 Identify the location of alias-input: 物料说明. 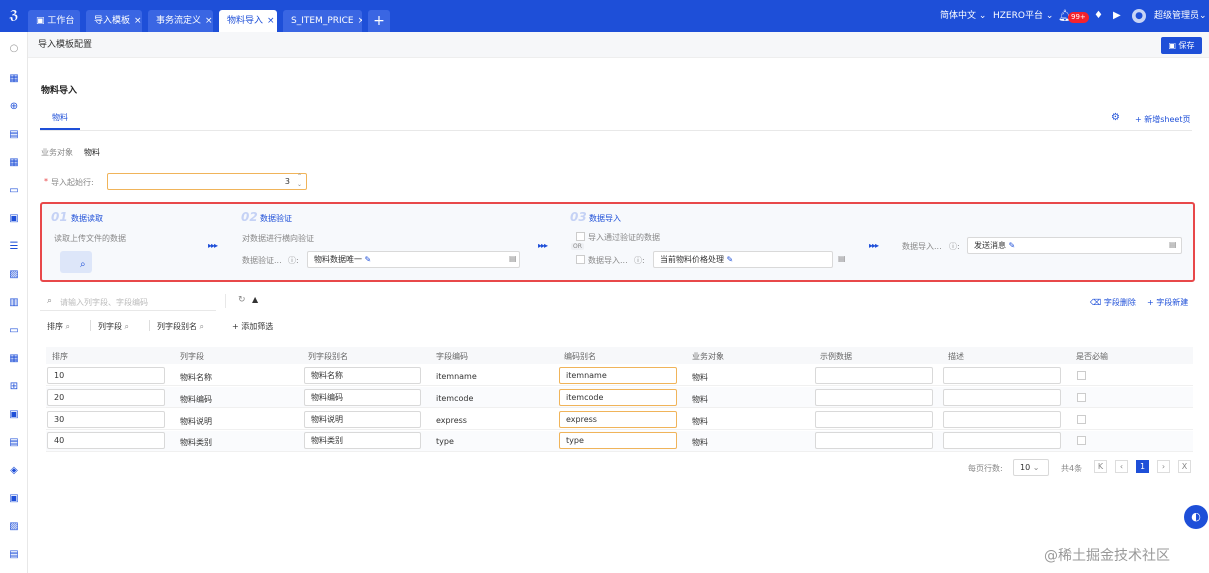
(362, 419).